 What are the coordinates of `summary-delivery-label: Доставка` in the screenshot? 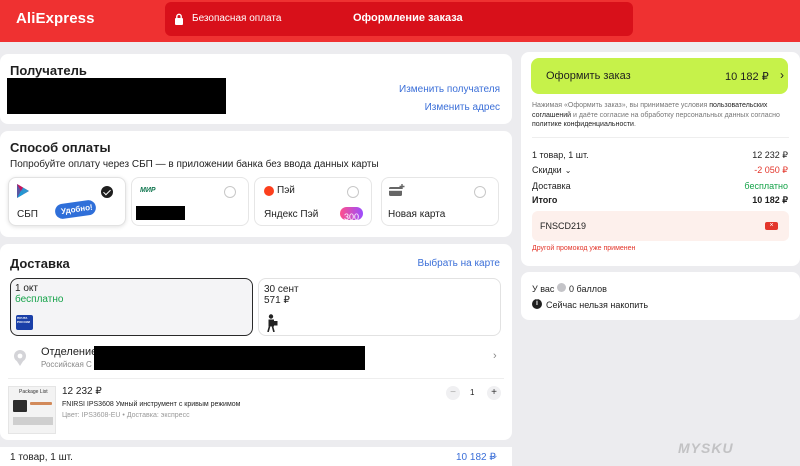 It's located at (551, 186).